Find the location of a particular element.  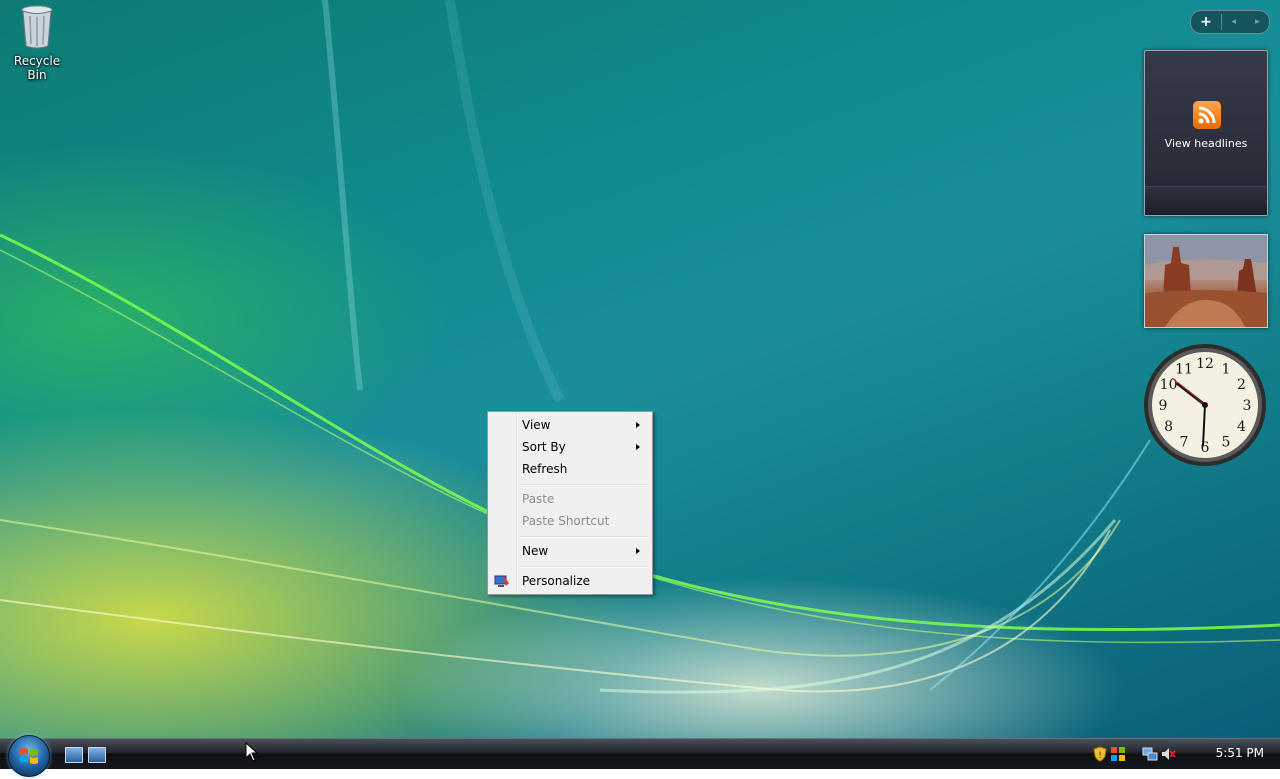

personalize-icon is located at coordinates (502, 581).